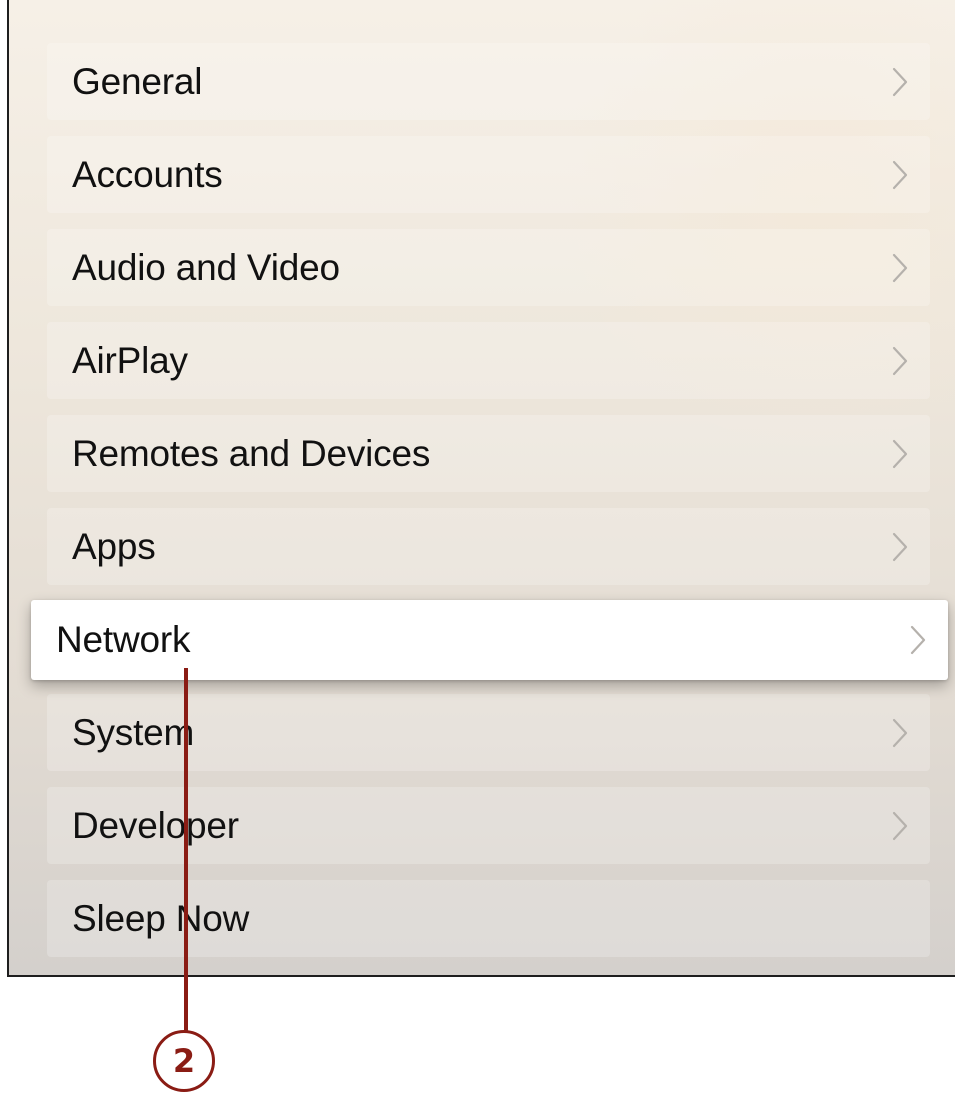  What do you see at coordinates (488, 453) in the screenshot?
I see `menu-item-remotes-and-devices: Remotes and Devices` at bounding box center [488, 453].